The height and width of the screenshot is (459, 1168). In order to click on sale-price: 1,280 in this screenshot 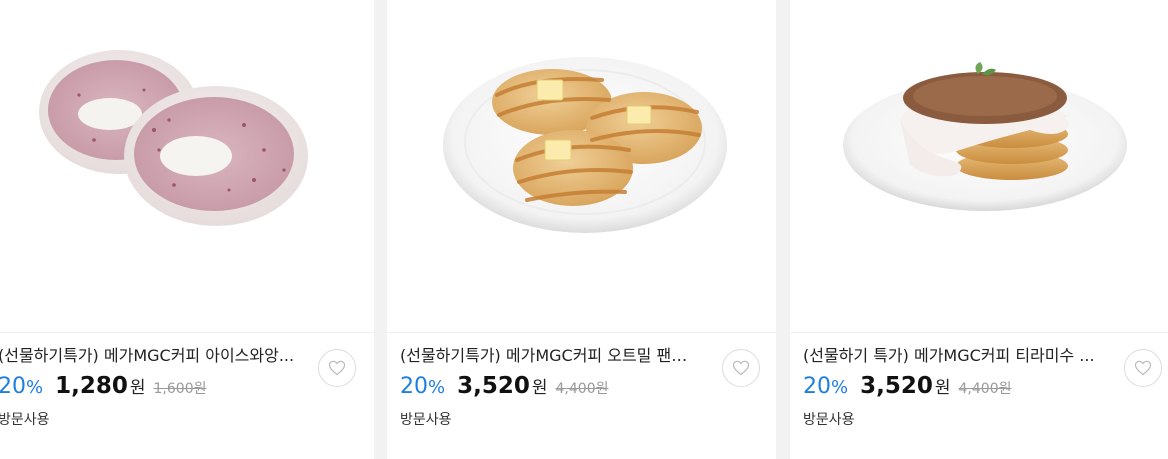, I will do `click(91, 386)`.